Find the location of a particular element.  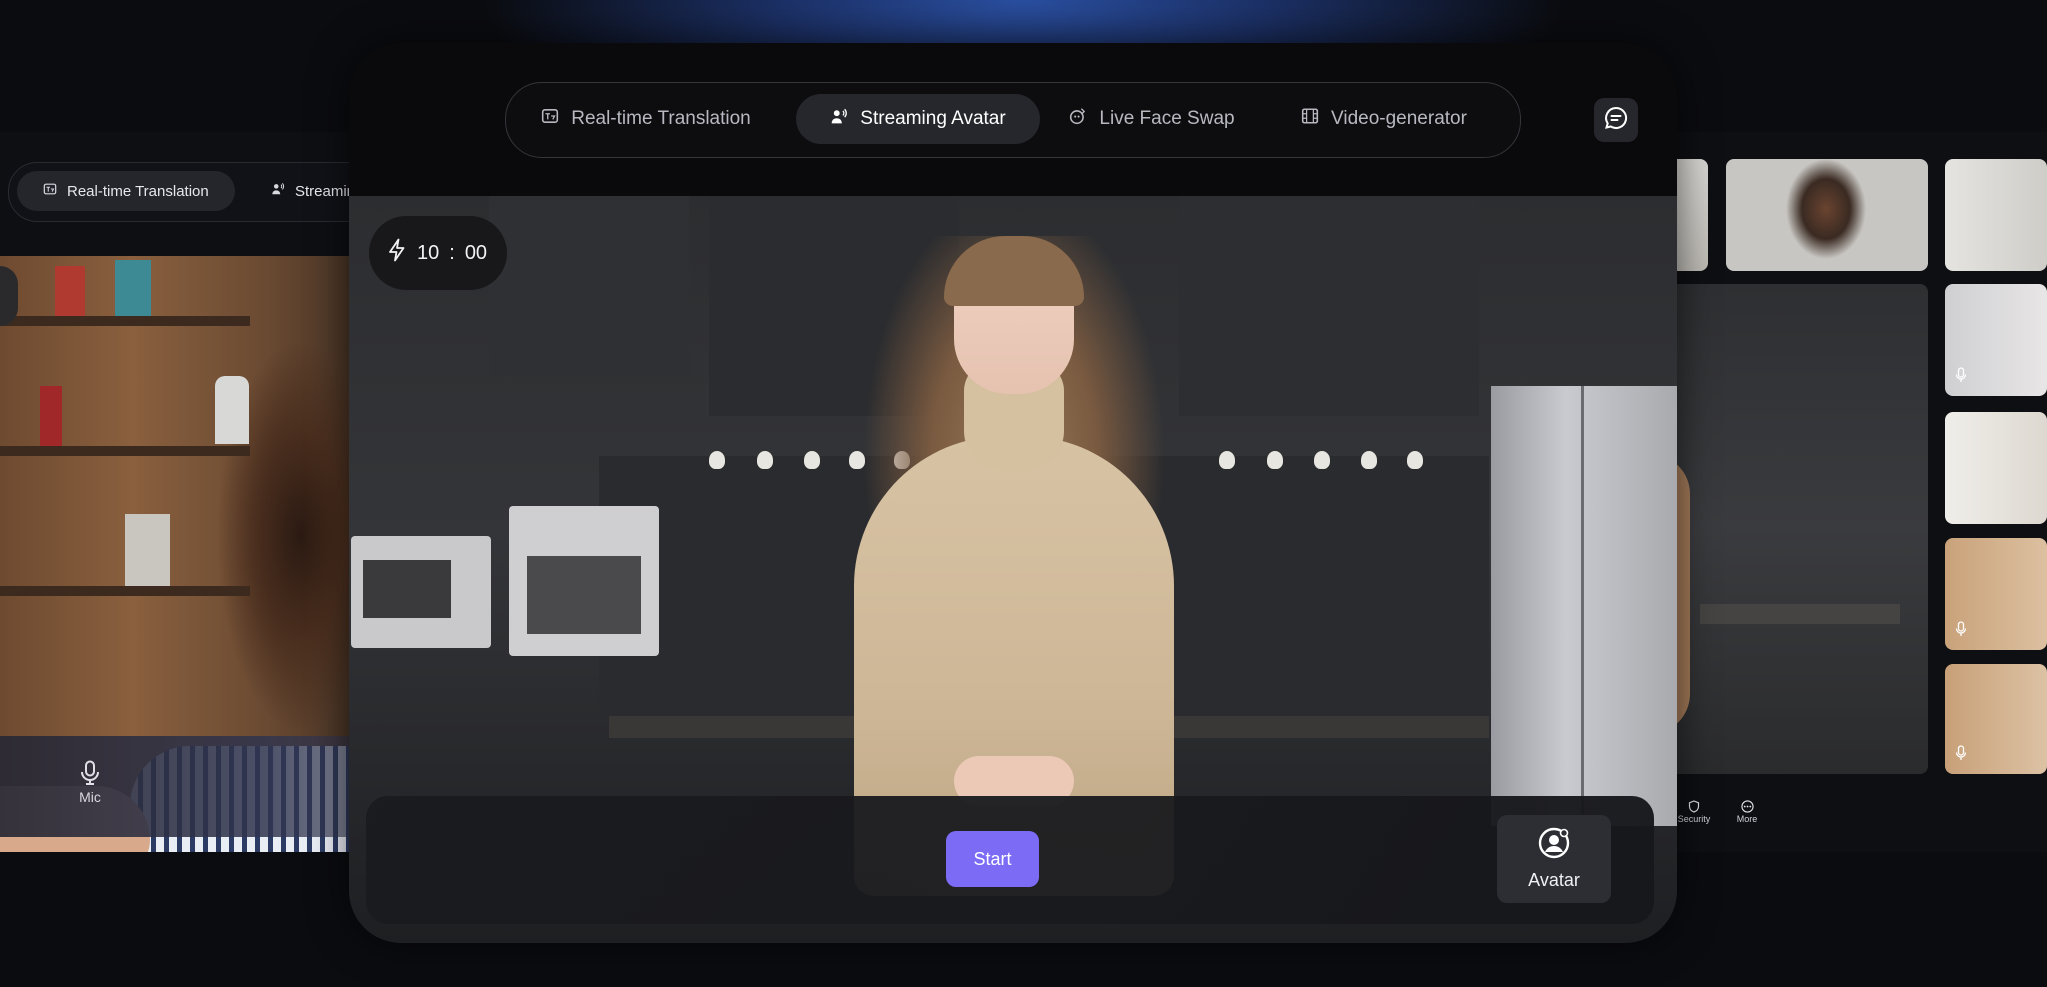

left-tab-bar: Real-time Translation Streamin is located at coordinates (194, 192).